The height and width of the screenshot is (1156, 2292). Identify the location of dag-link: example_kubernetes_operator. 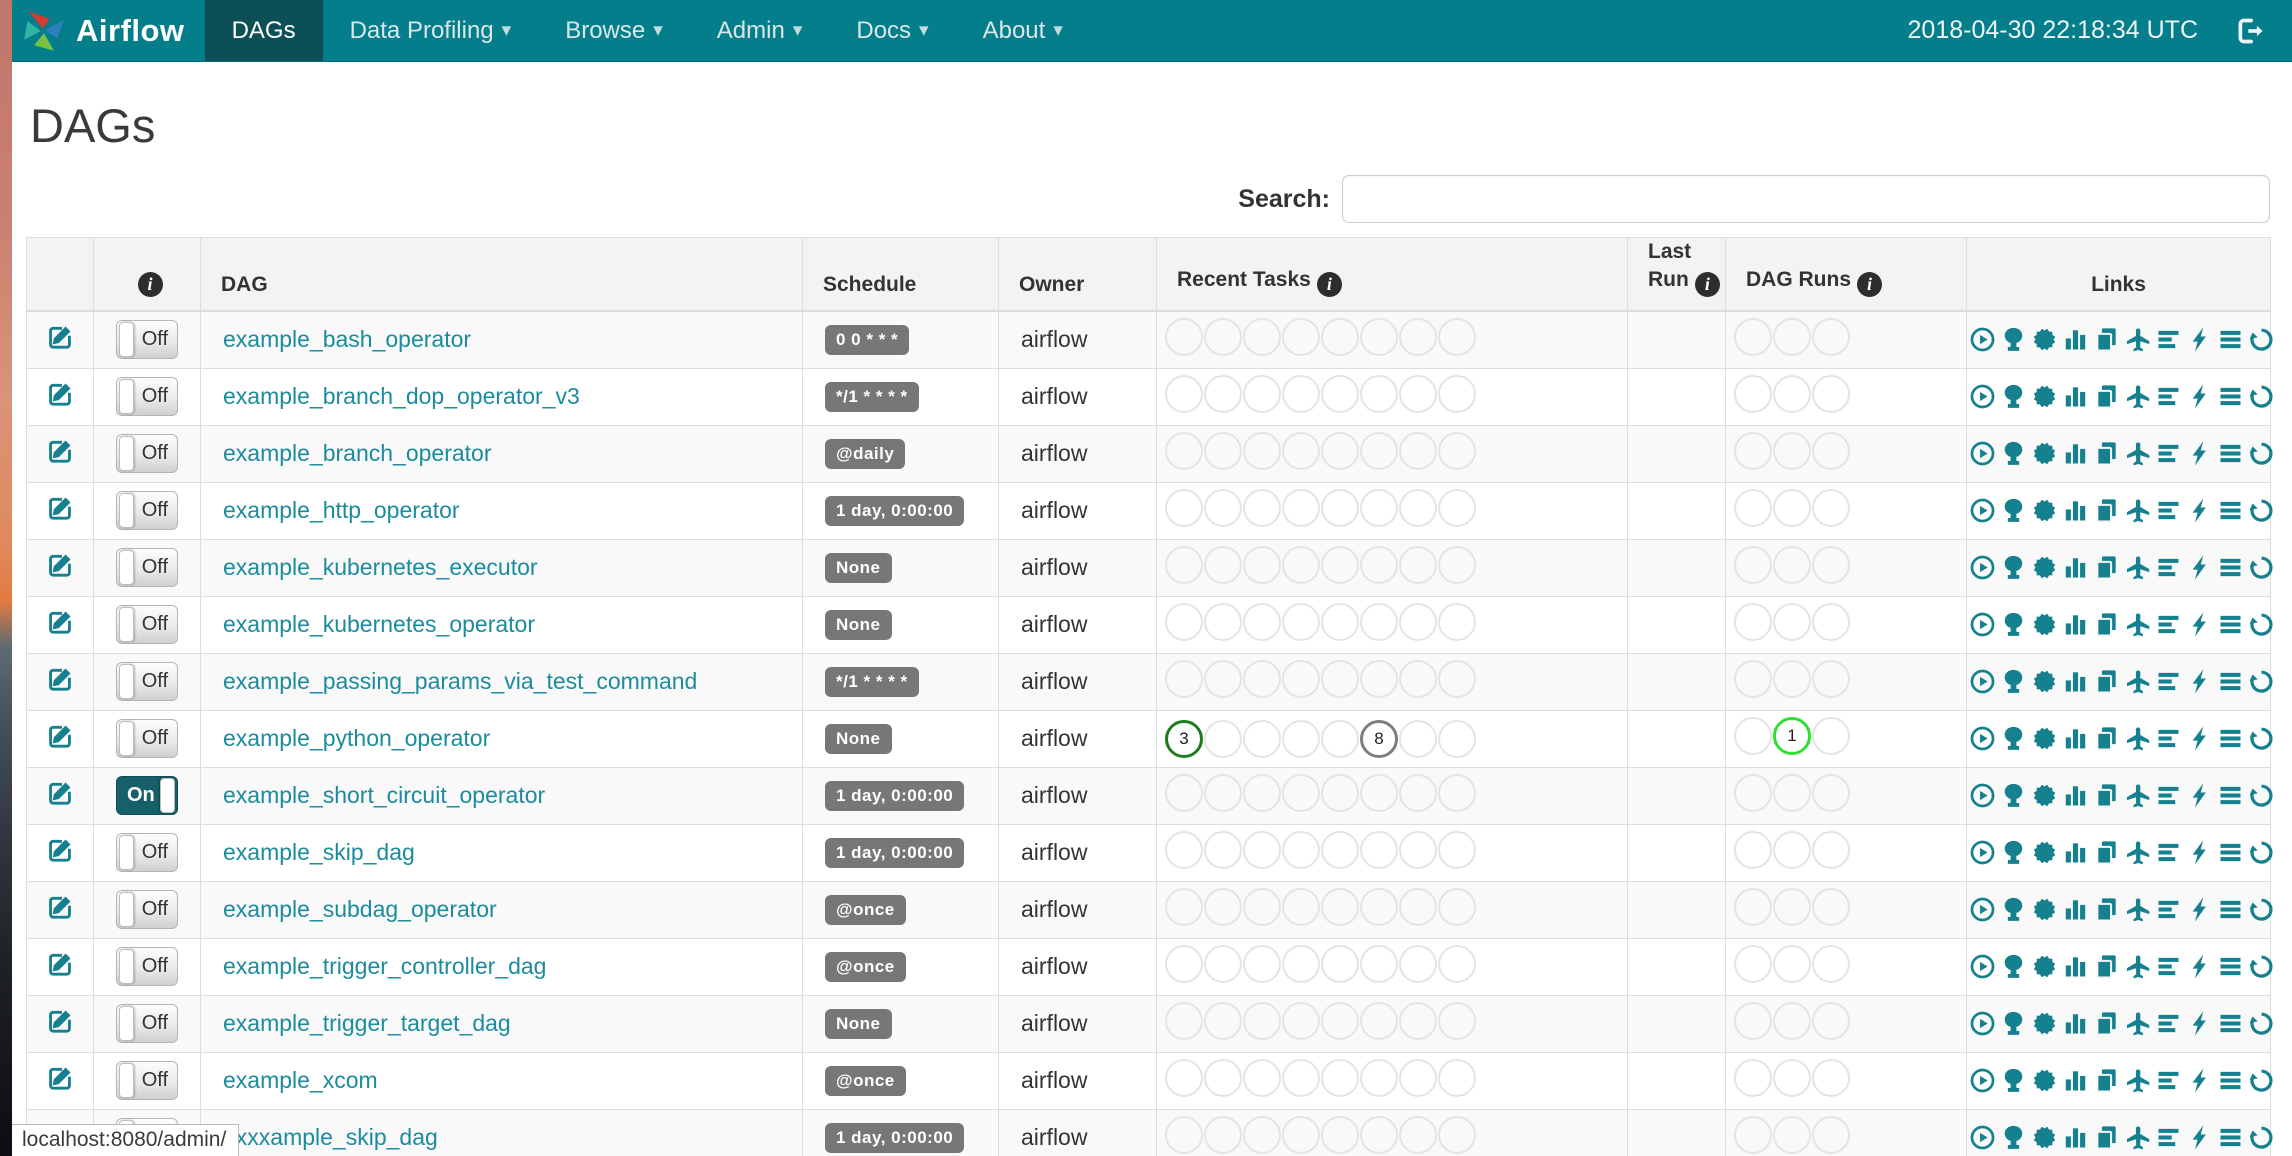
(379, 624).